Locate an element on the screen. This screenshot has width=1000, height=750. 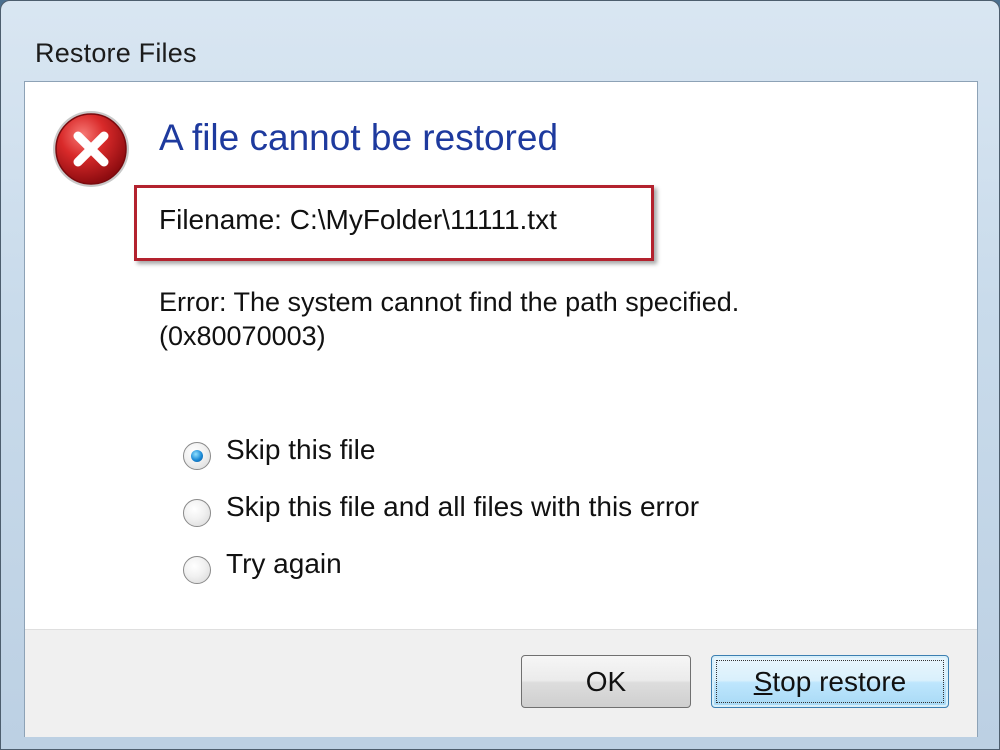
accelerator-key: S is located at coordinates (763, 681).